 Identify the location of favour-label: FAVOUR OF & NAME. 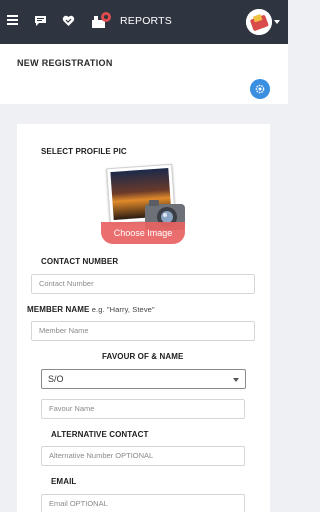
(143, 356).